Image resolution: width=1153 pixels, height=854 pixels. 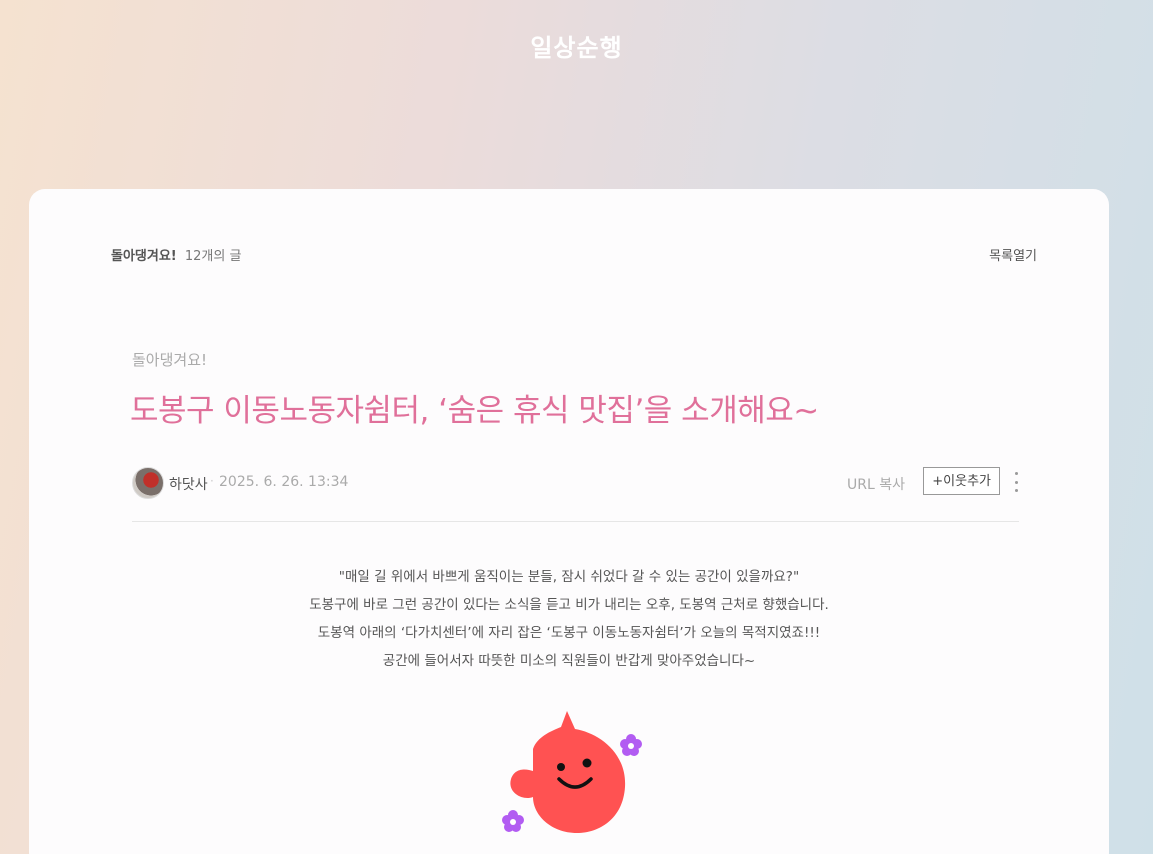 I want to click on url-copy-button: URL 복사, so click(x=876, y=484).